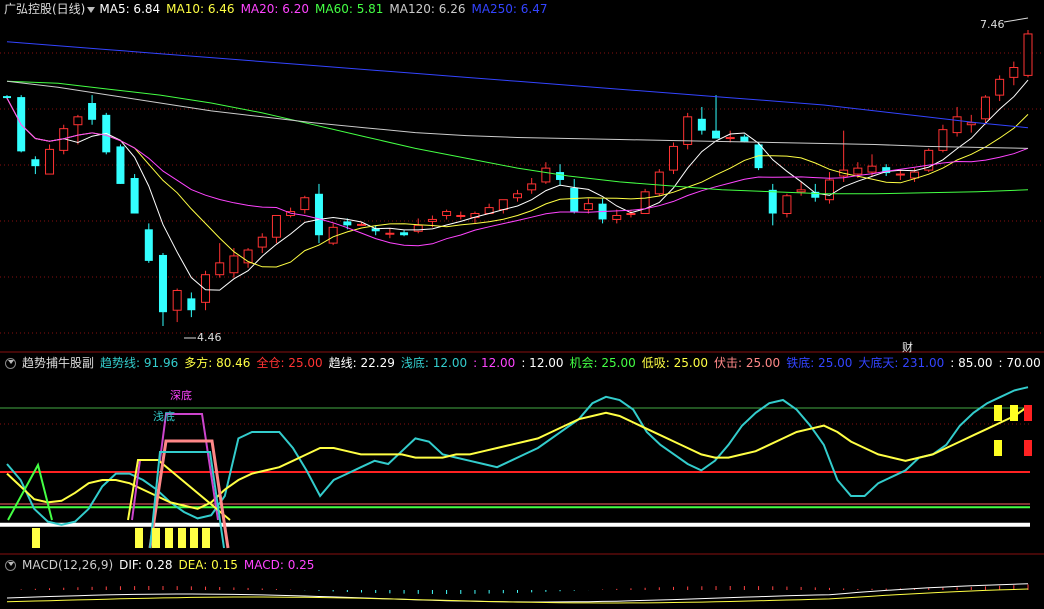  I want to click on ma-value-5: MA250: 6.47, so click(509, 9).